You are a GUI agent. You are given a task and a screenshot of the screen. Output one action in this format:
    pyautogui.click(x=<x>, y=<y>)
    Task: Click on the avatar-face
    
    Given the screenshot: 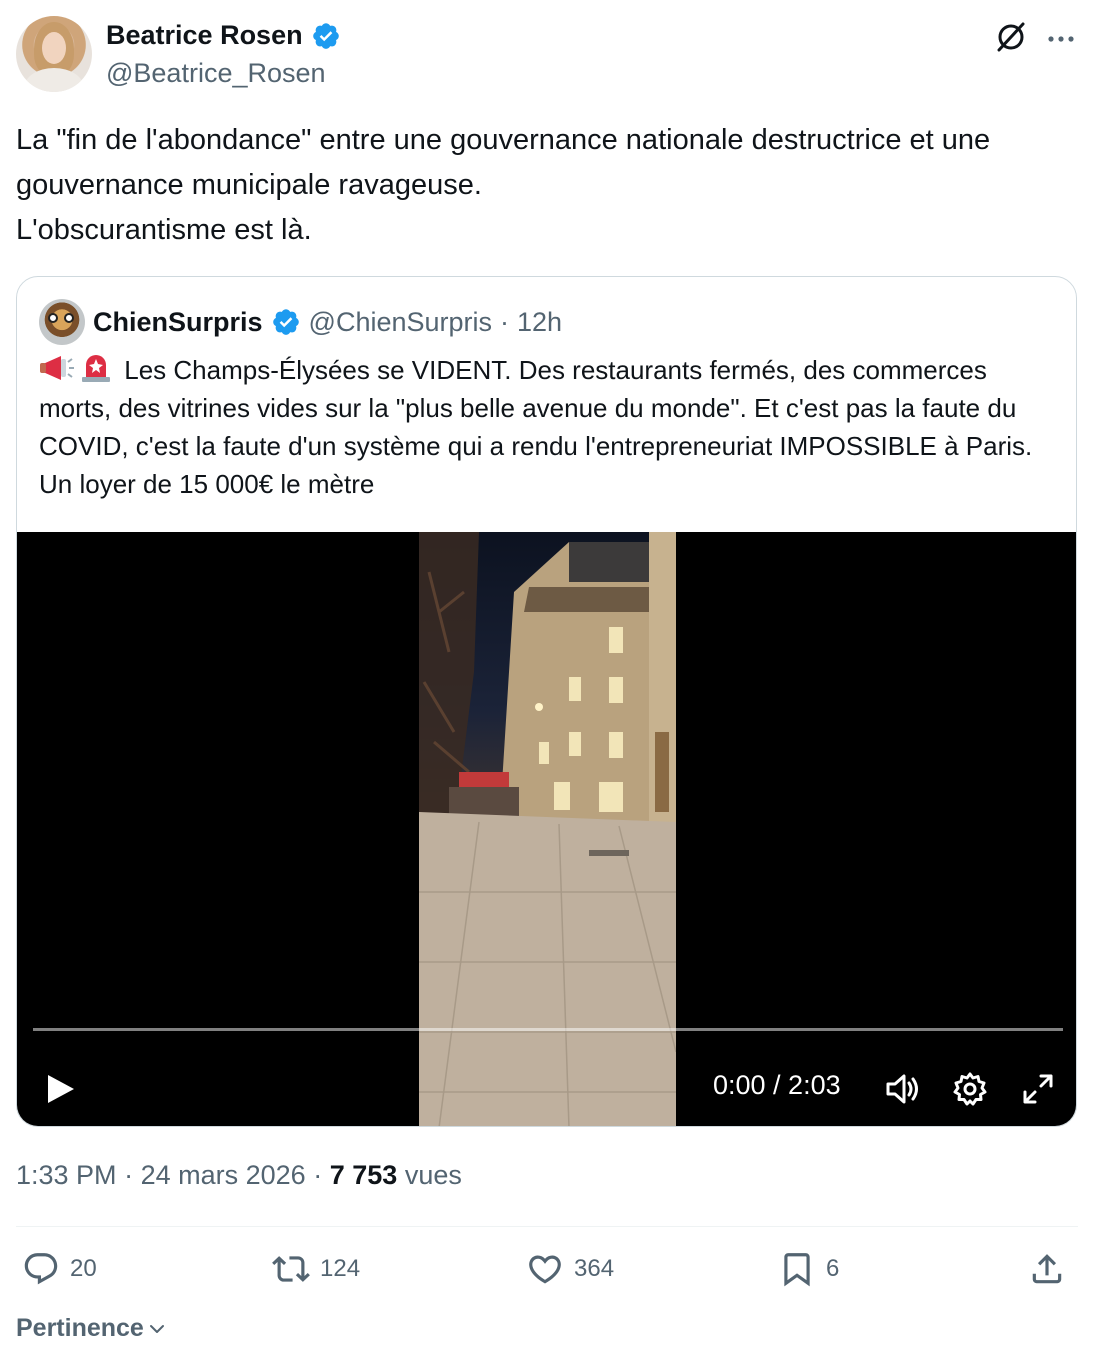 What is the action you would take?
    pyautogui.click(x=54, y=48)
    